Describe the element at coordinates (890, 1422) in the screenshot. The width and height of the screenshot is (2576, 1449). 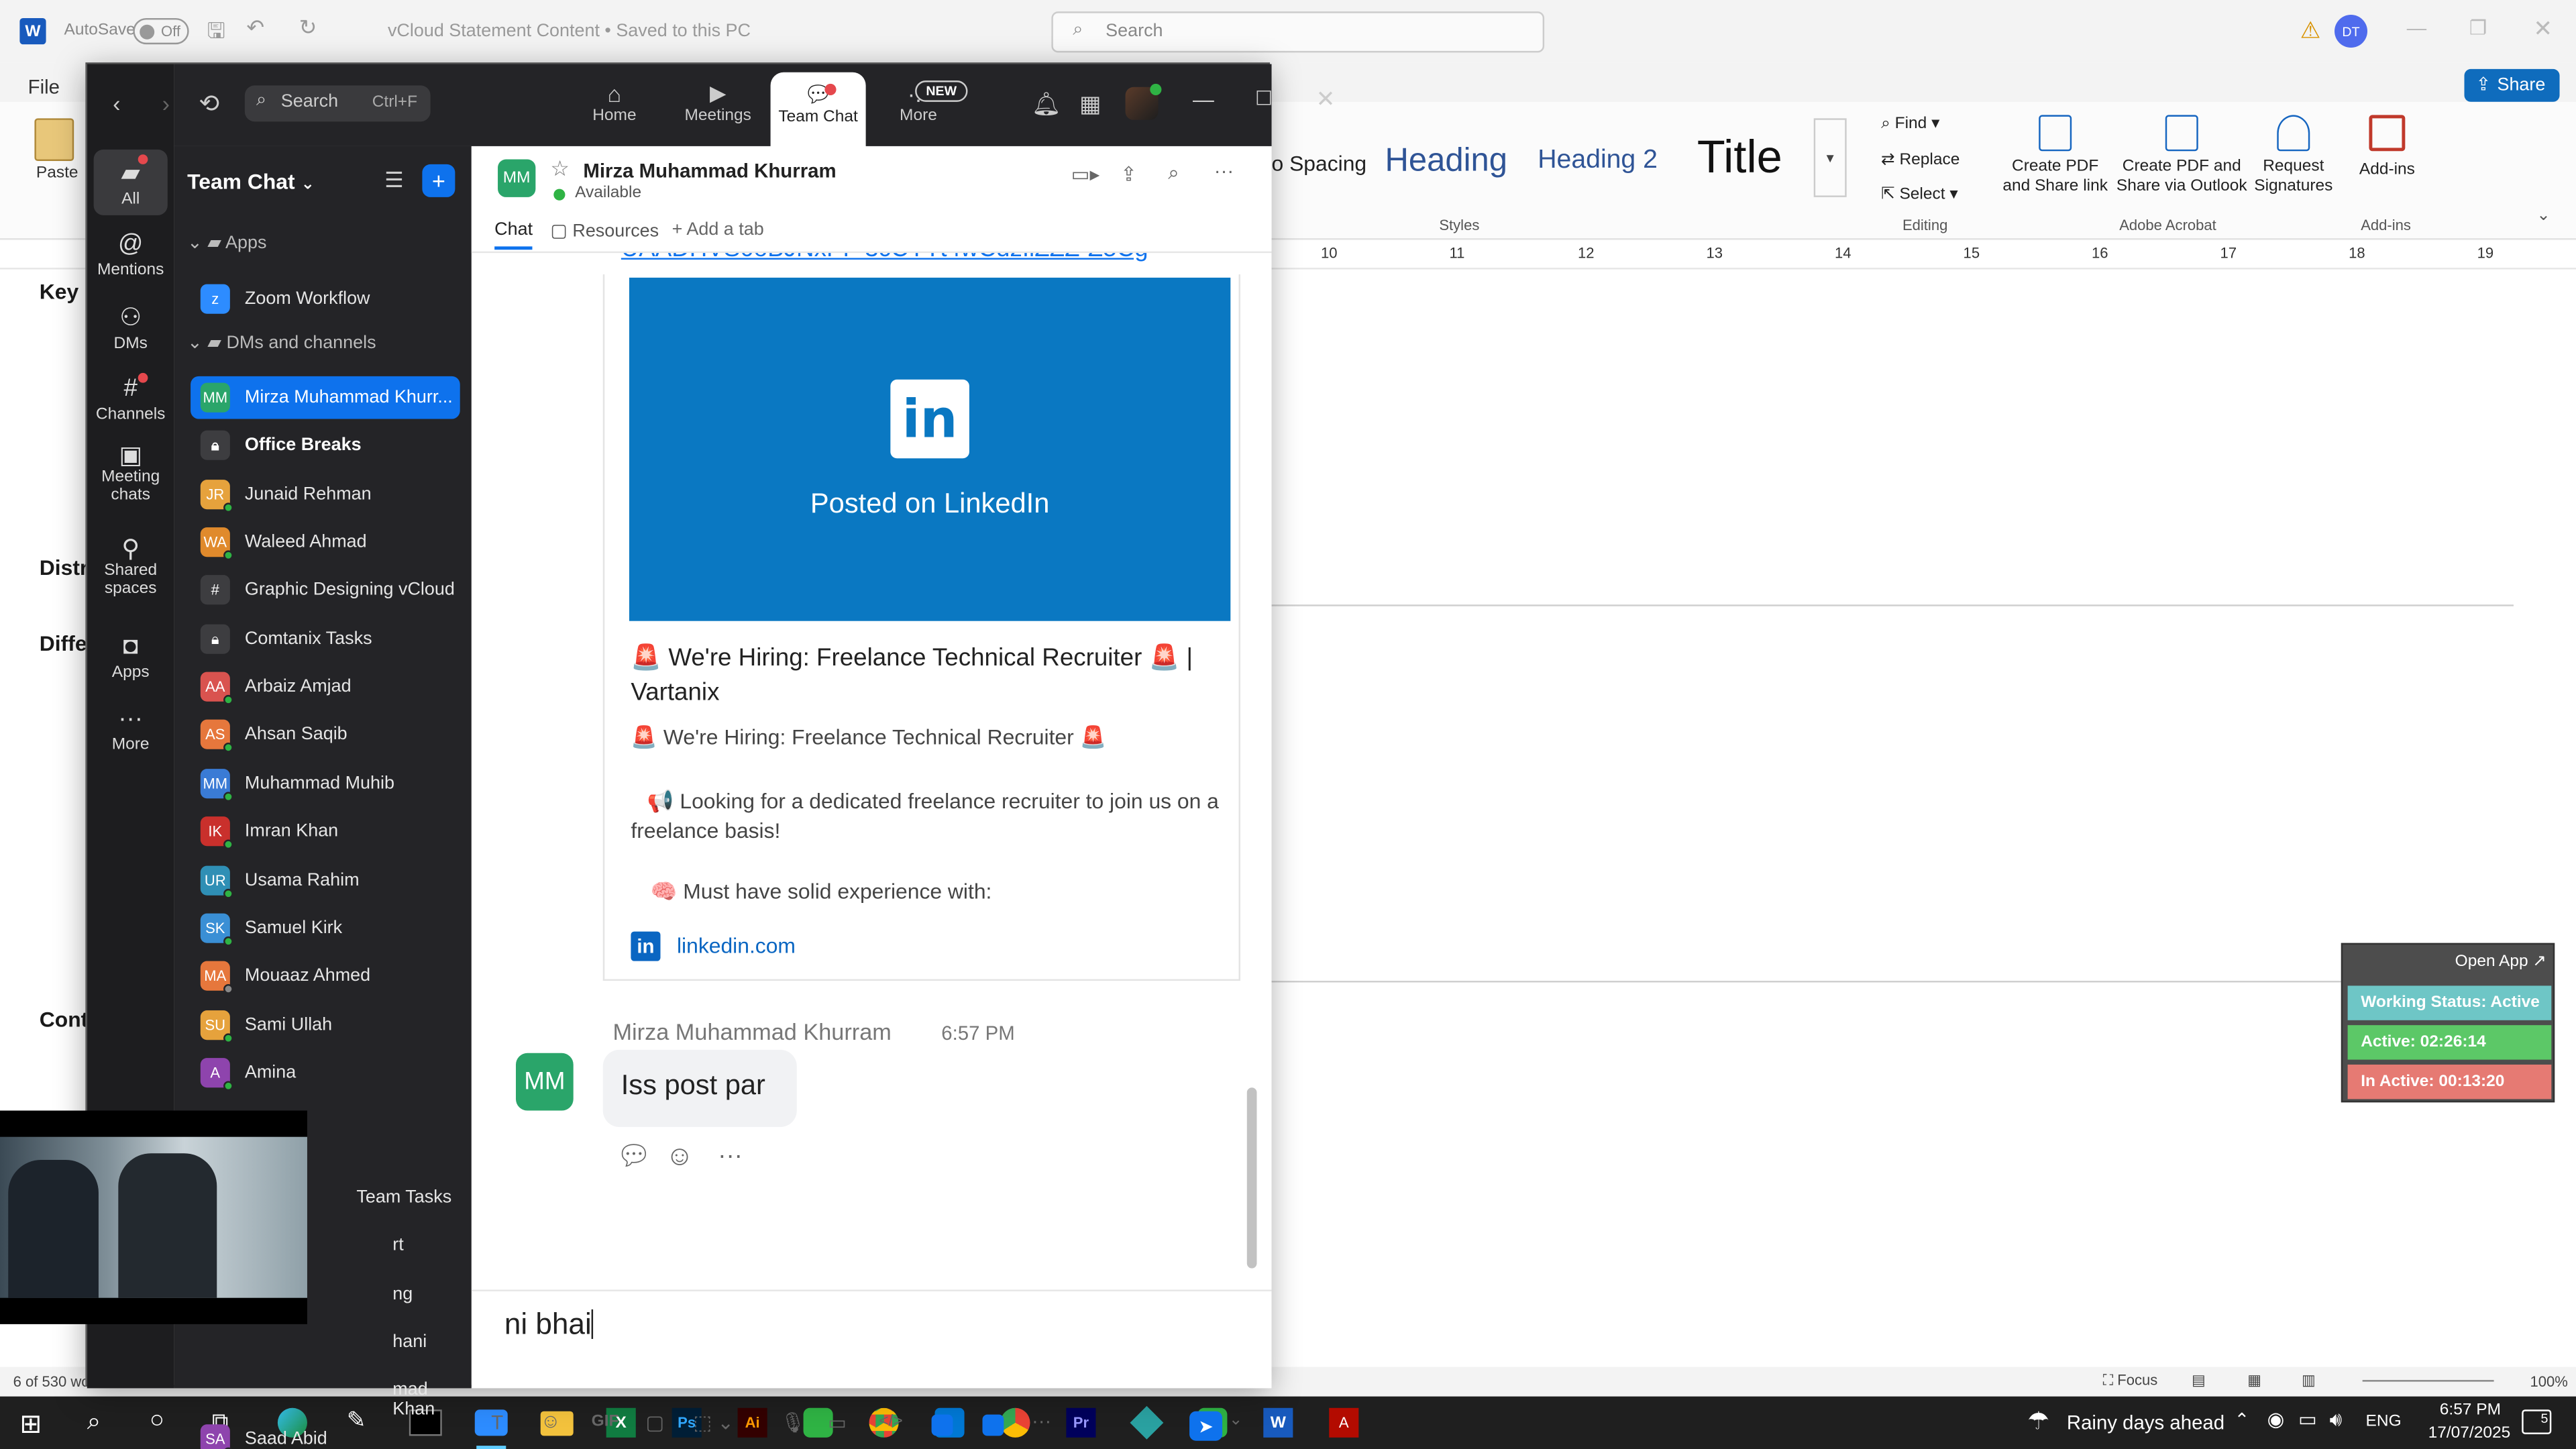
I see `code-snippet-icon: </>` at that location.